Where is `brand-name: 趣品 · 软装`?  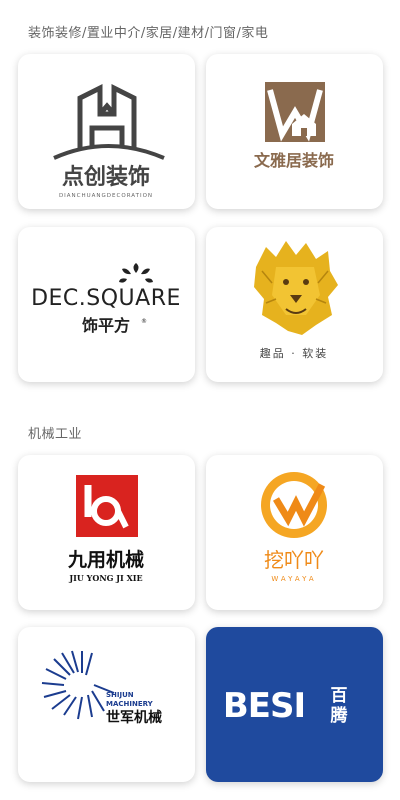
brand-name: 趣品 · 软装 is located at coordinates (294, 353).